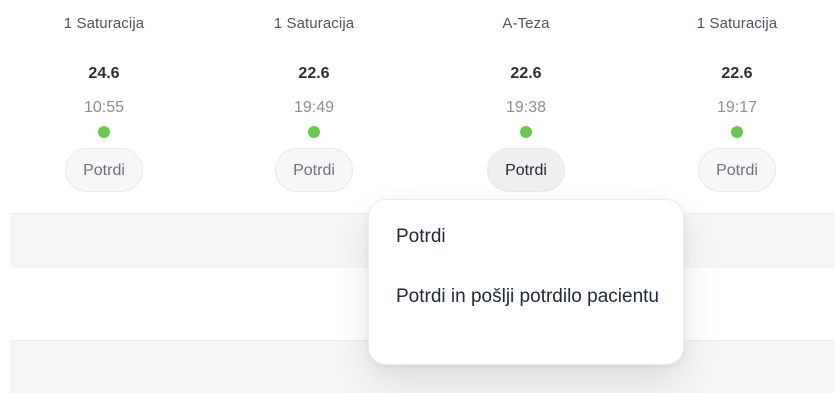  What do you see at coordinates (526, 107) in the screenshot?
I see `measurement-time: 19:38` at bounding box center [526, 107].